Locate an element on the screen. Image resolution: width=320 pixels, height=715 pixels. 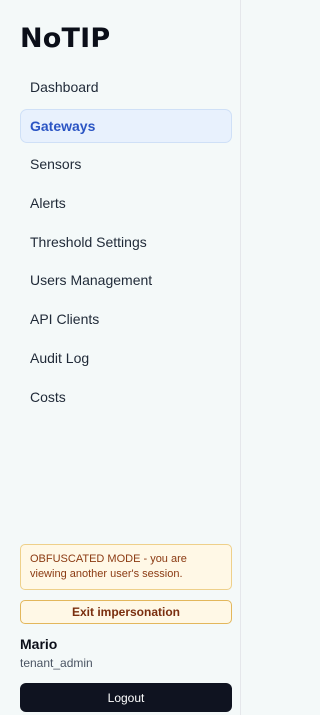
exit-impersonation-button: Exit impersonation is located at coordinates (126, 612).